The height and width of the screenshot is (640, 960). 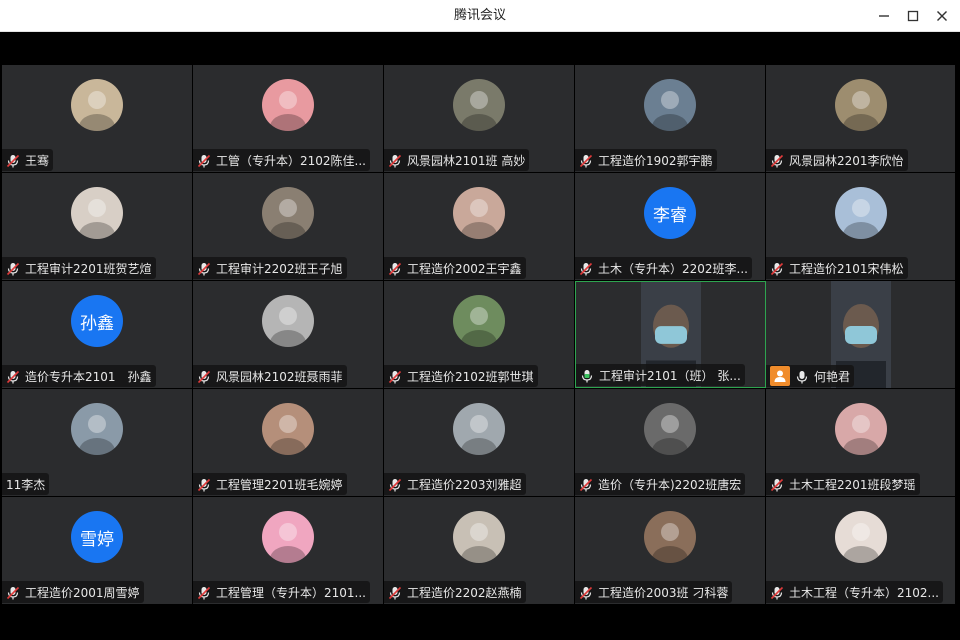 I want to click on participant-tile: 工程审计2202班王子旭, so click(x=288, y=226).